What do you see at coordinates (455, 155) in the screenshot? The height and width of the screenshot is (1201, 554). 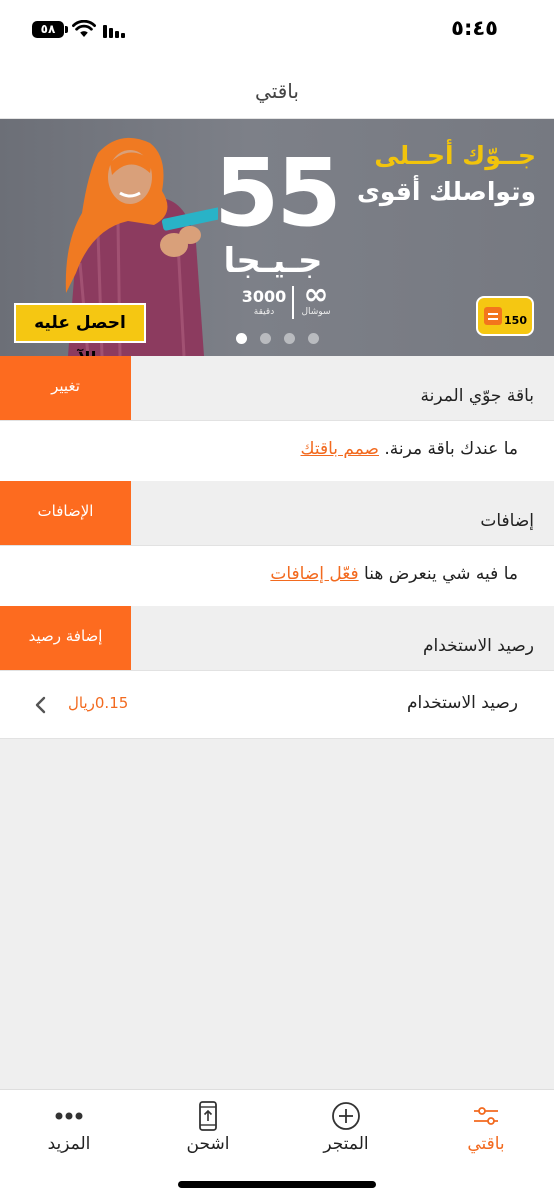 I see `banner-headline-1: جــوّك أحــلى` at bounding box center [455, 155].